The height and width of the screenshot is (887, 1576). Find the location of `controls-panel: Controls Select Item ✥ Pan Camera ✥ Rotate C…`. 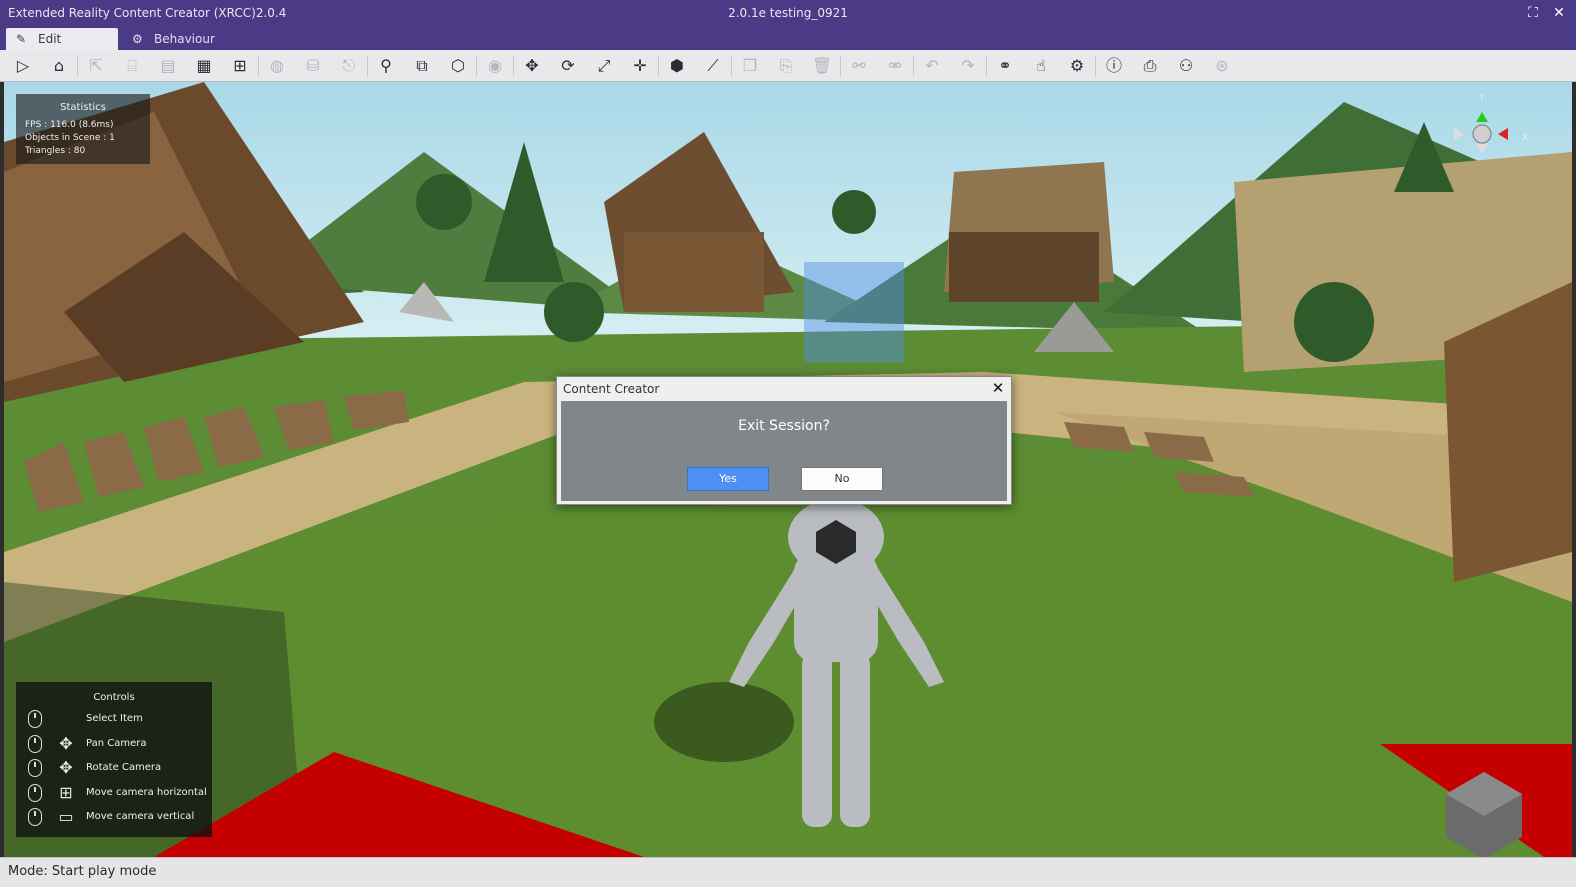

controls-panel: Controls Select Item ✥ Pan Camera ✥ Rotate C… is located at coordinates (114, 759).